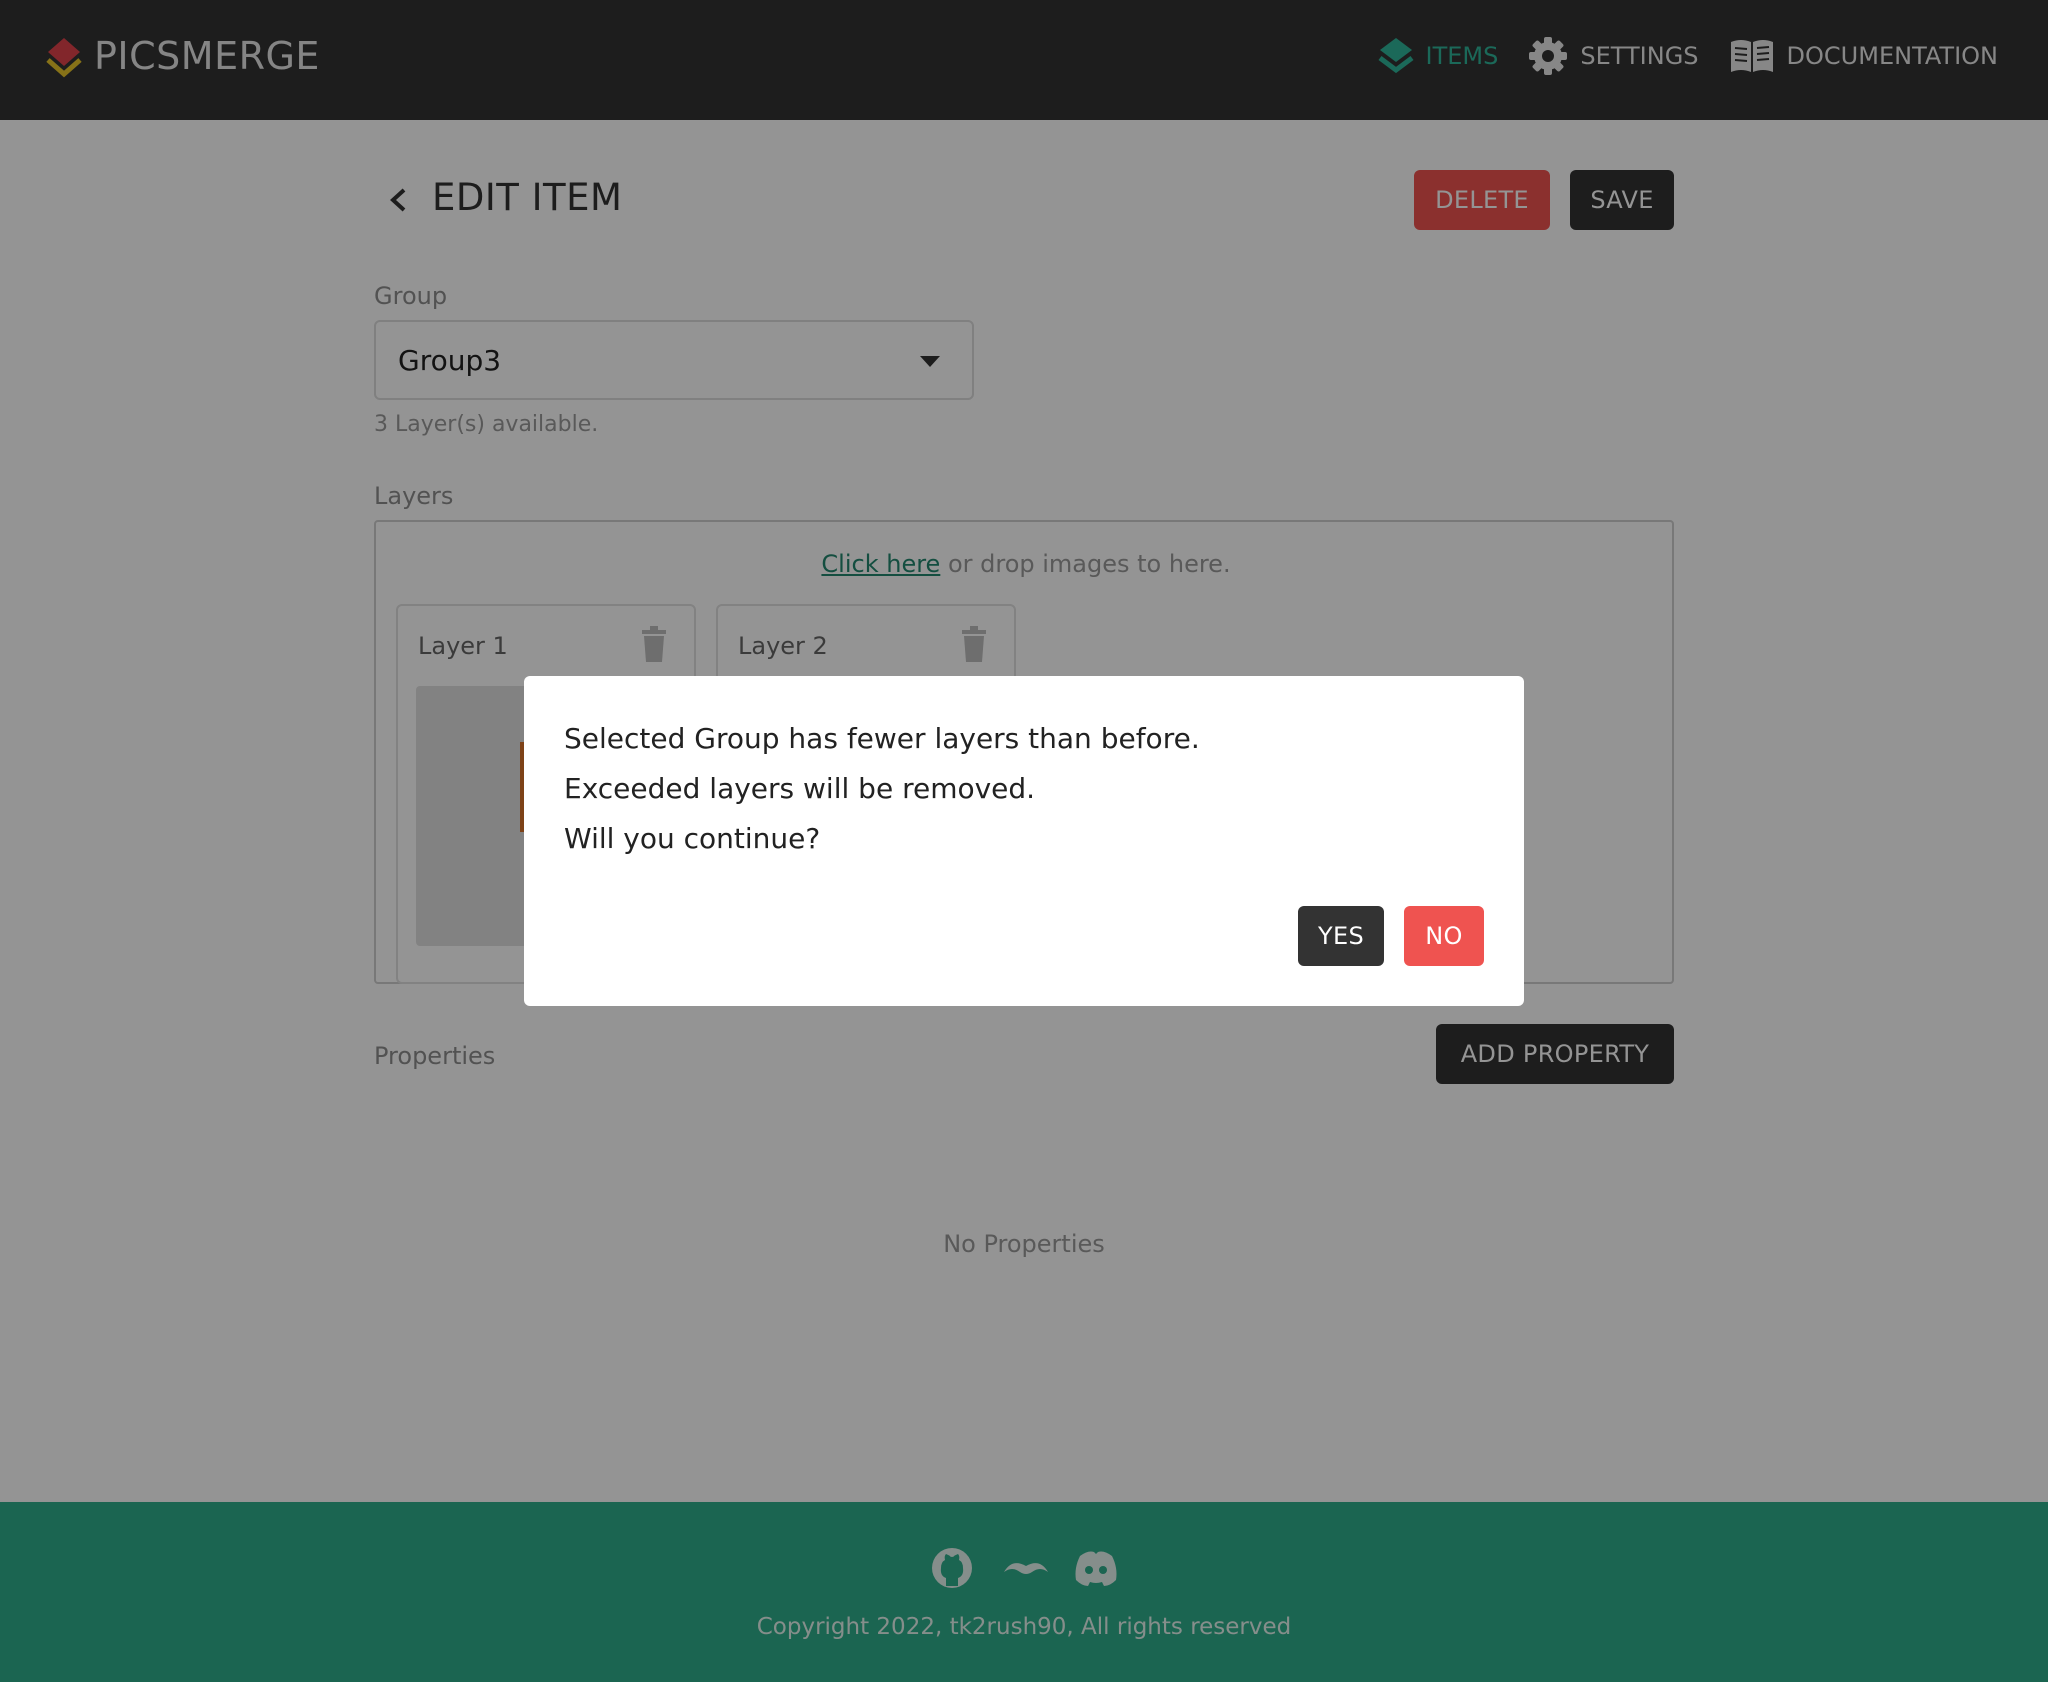  I want to click on dialog-message-line-2: Exceeded layers will be removed., so click(800, 788).